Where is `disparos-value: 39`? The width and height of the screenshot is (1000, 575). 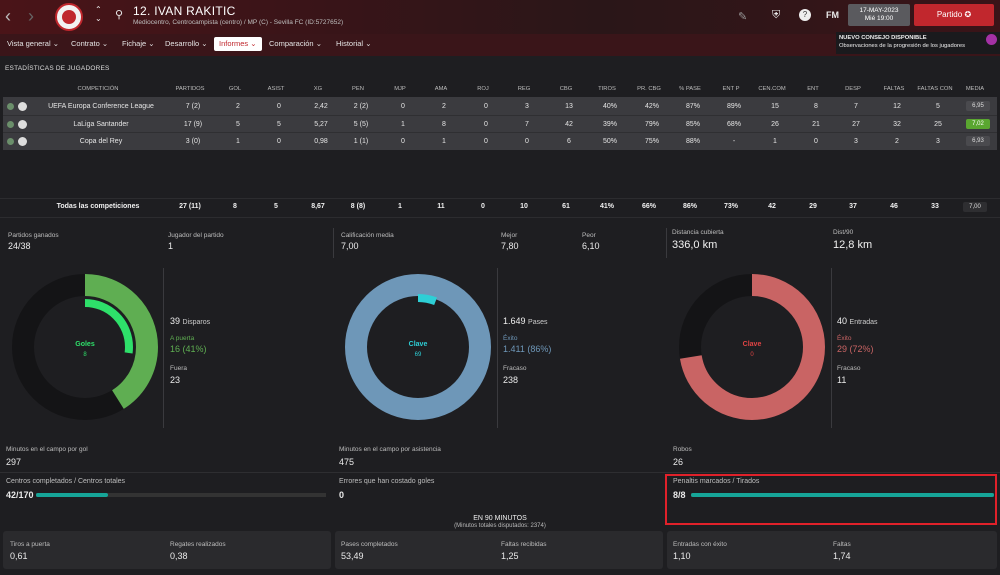
disparos-value: 39 is located at coordinates (175, 321).